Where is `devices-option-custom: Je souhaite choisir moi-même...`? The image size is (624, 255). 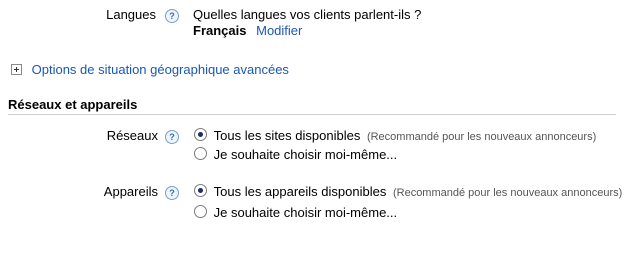
devices-option-custom: Je souhaite choisir moi-même... is located at coordinates (295, 212).